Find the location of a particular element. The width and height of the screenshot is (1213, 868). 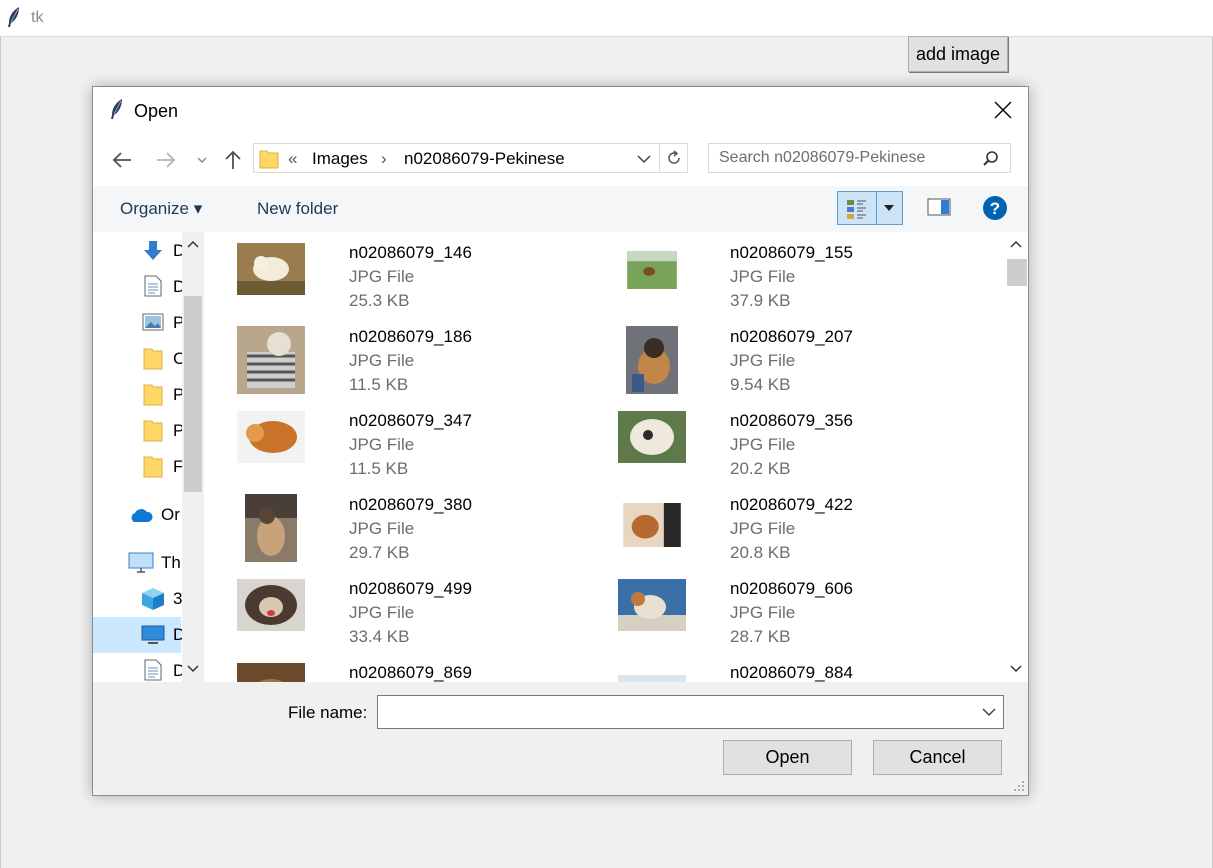

view-button-split is located at coordinates (876, 208).